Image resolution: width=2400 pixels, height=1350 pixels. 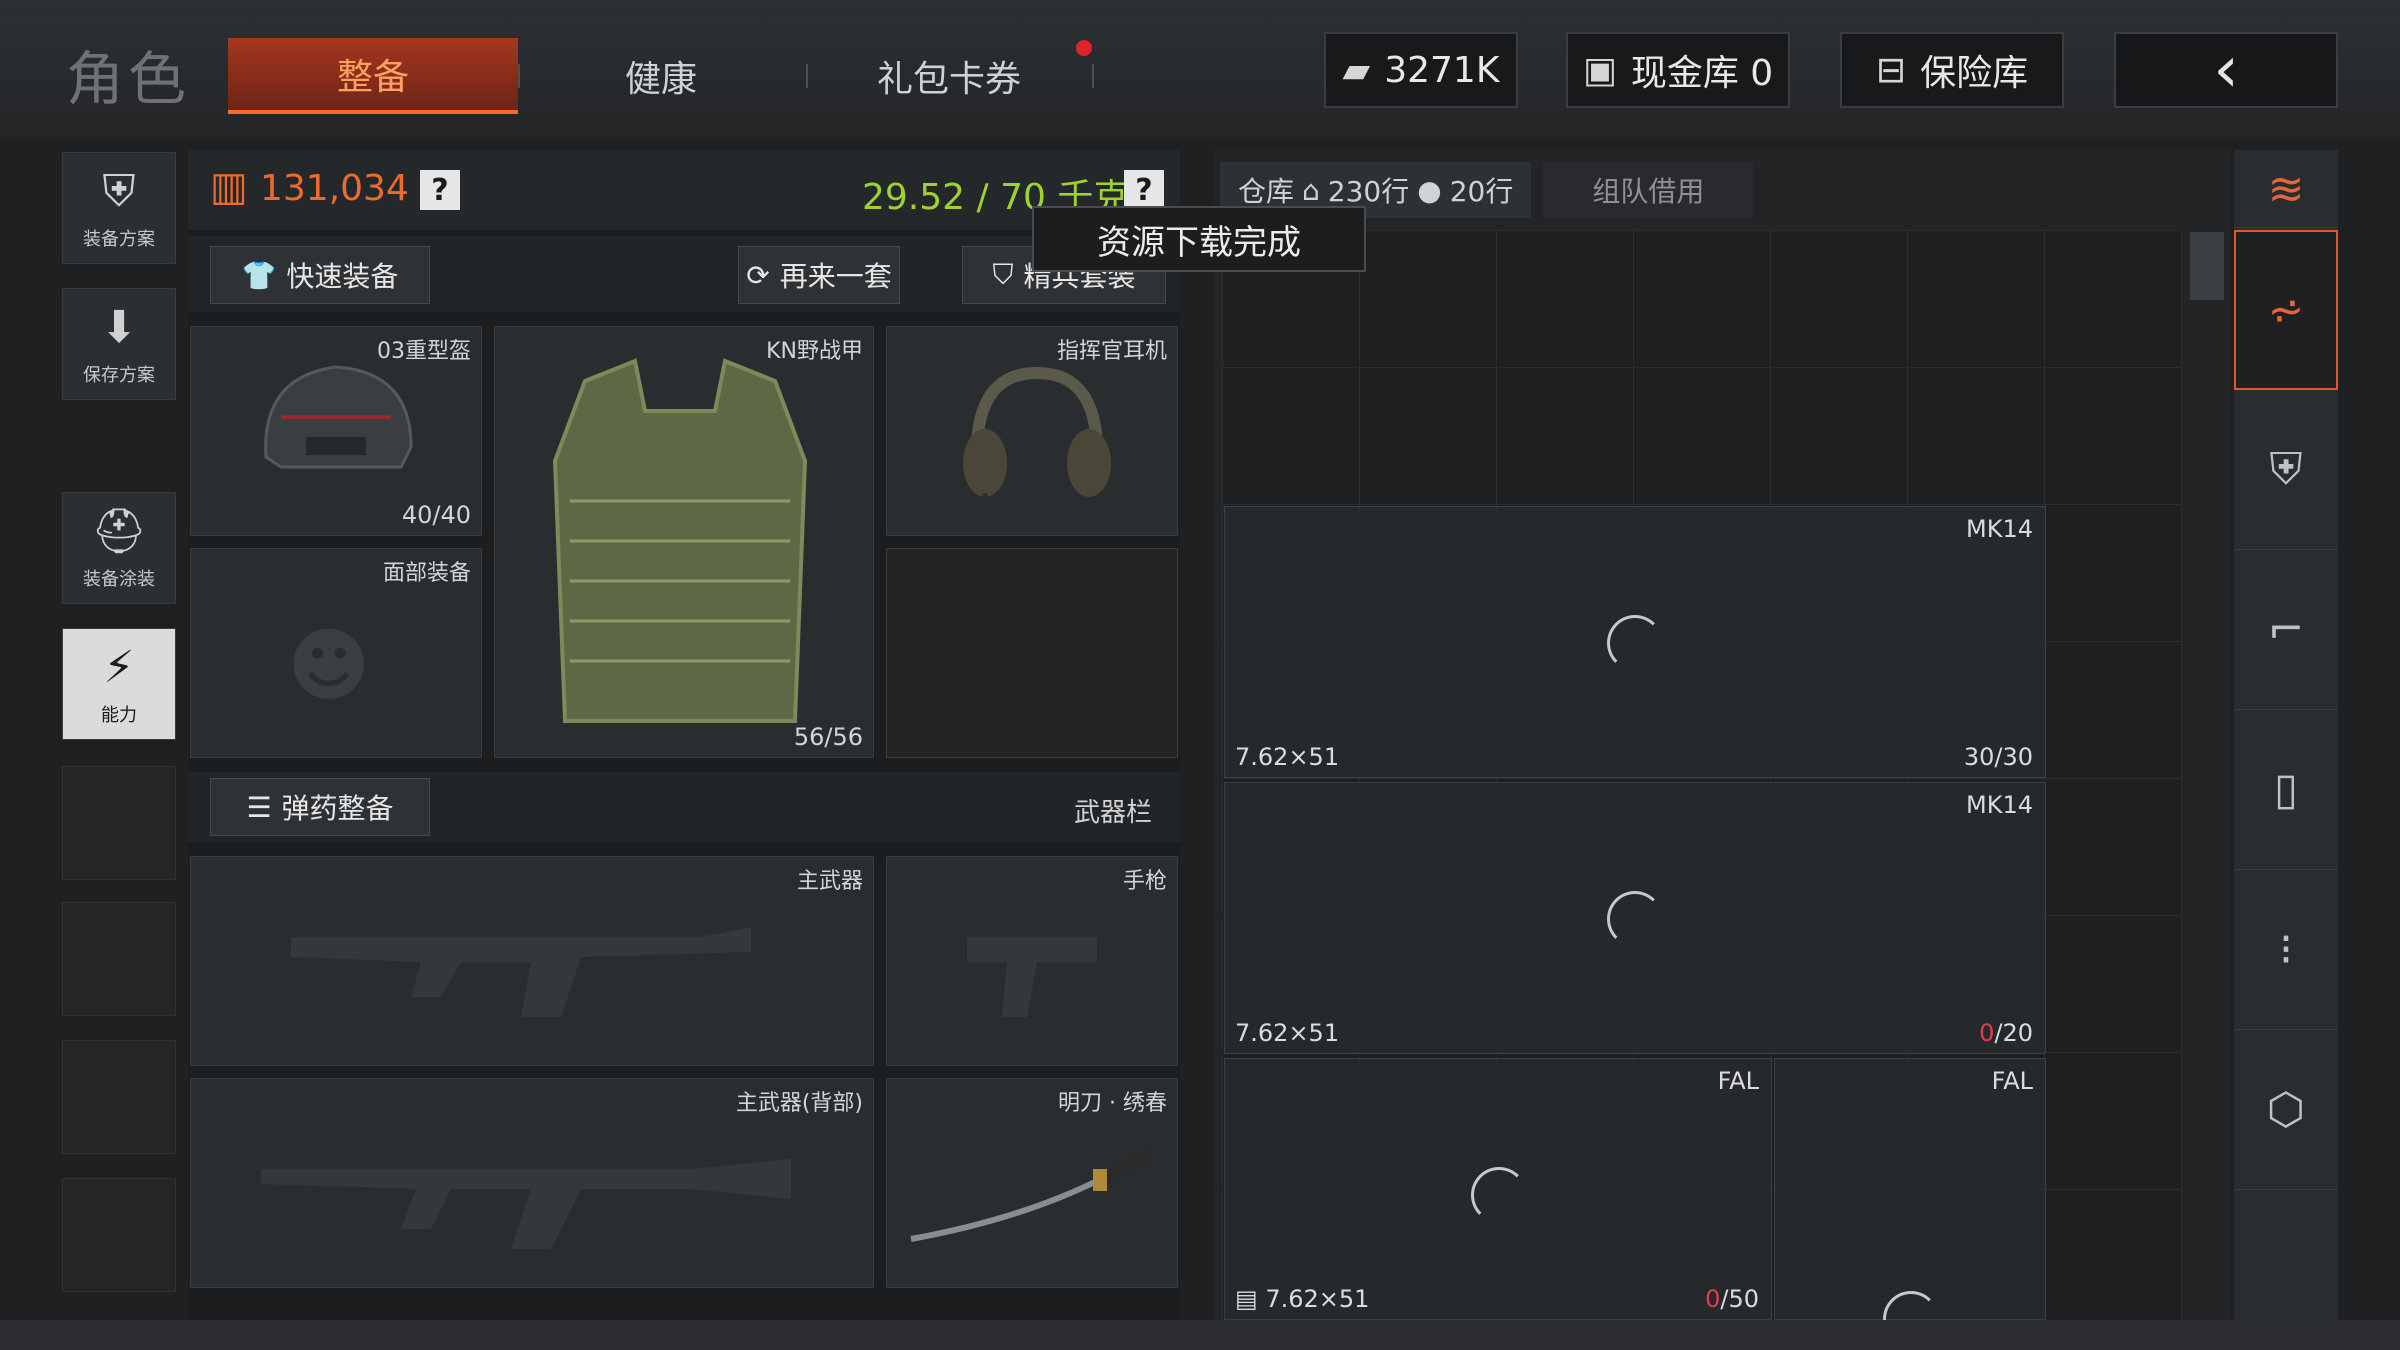 What do you see at coordinates (259, 275) in the screenshot?
I see `shirt-icon: 👕` at bounding box center [259, 275].